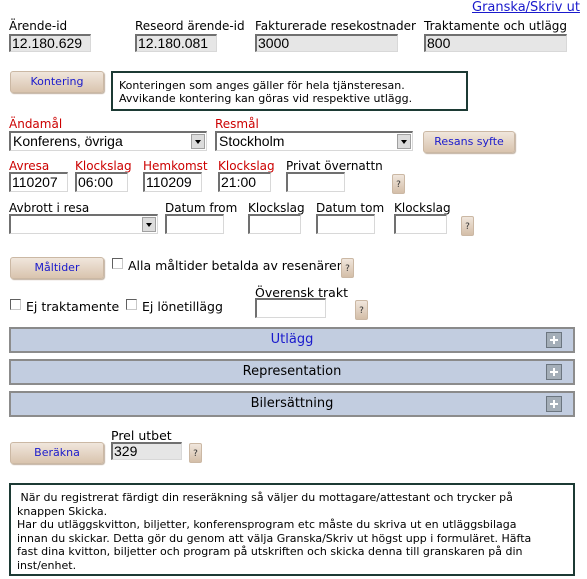 The height and width of the screenshot is (579, 587). What do you see at coordinates (236, 265) in the screenshot?
I see `alla-maltider-label: Alla måltider betalda av resenären` at bounding box center [236, 265].